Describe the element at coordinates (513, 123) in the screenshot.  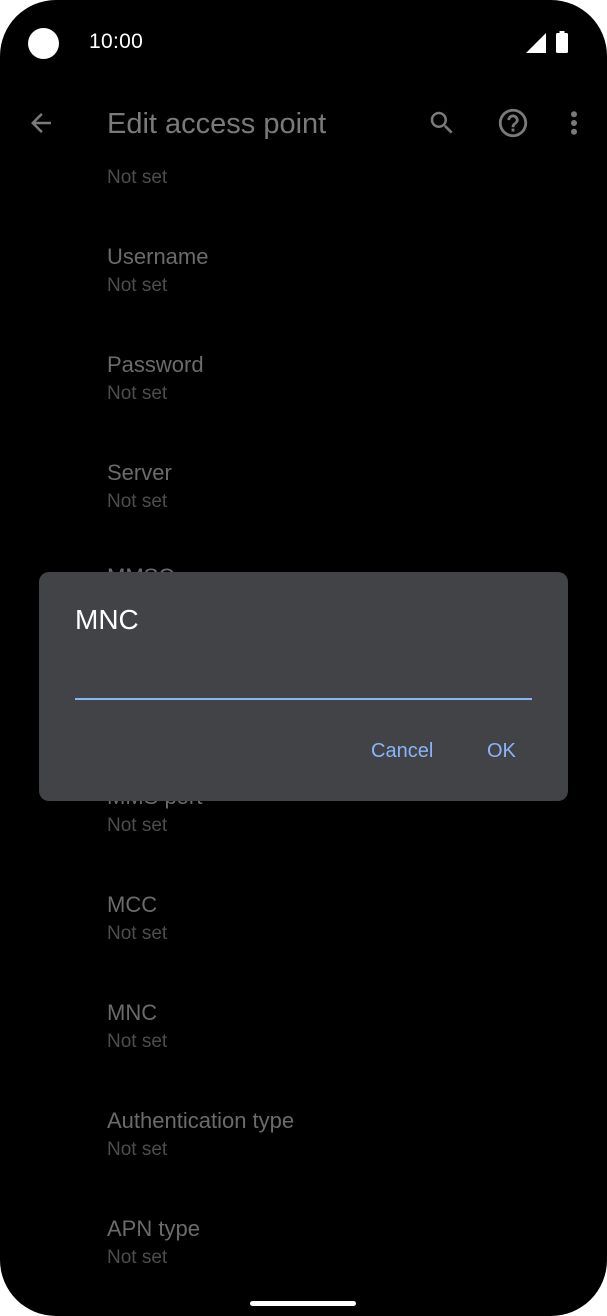
I see `help-icon` at that location.